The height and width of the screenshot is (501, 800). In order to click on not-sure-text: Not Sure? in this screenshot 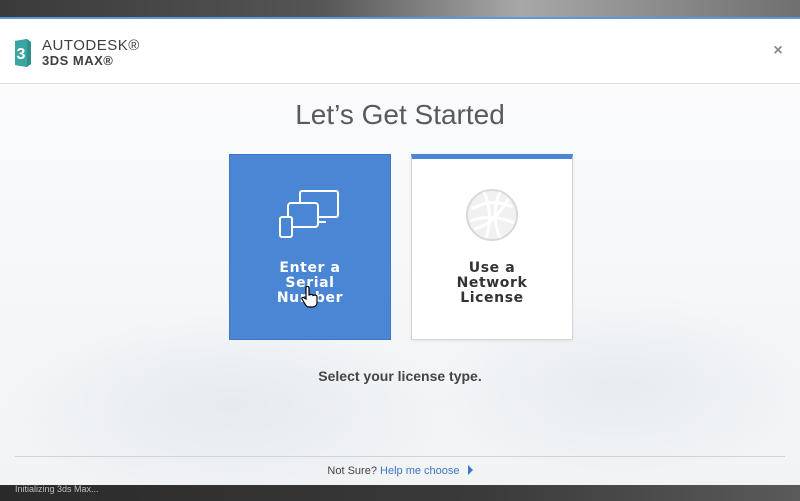, I will do `click(352, 471)`.